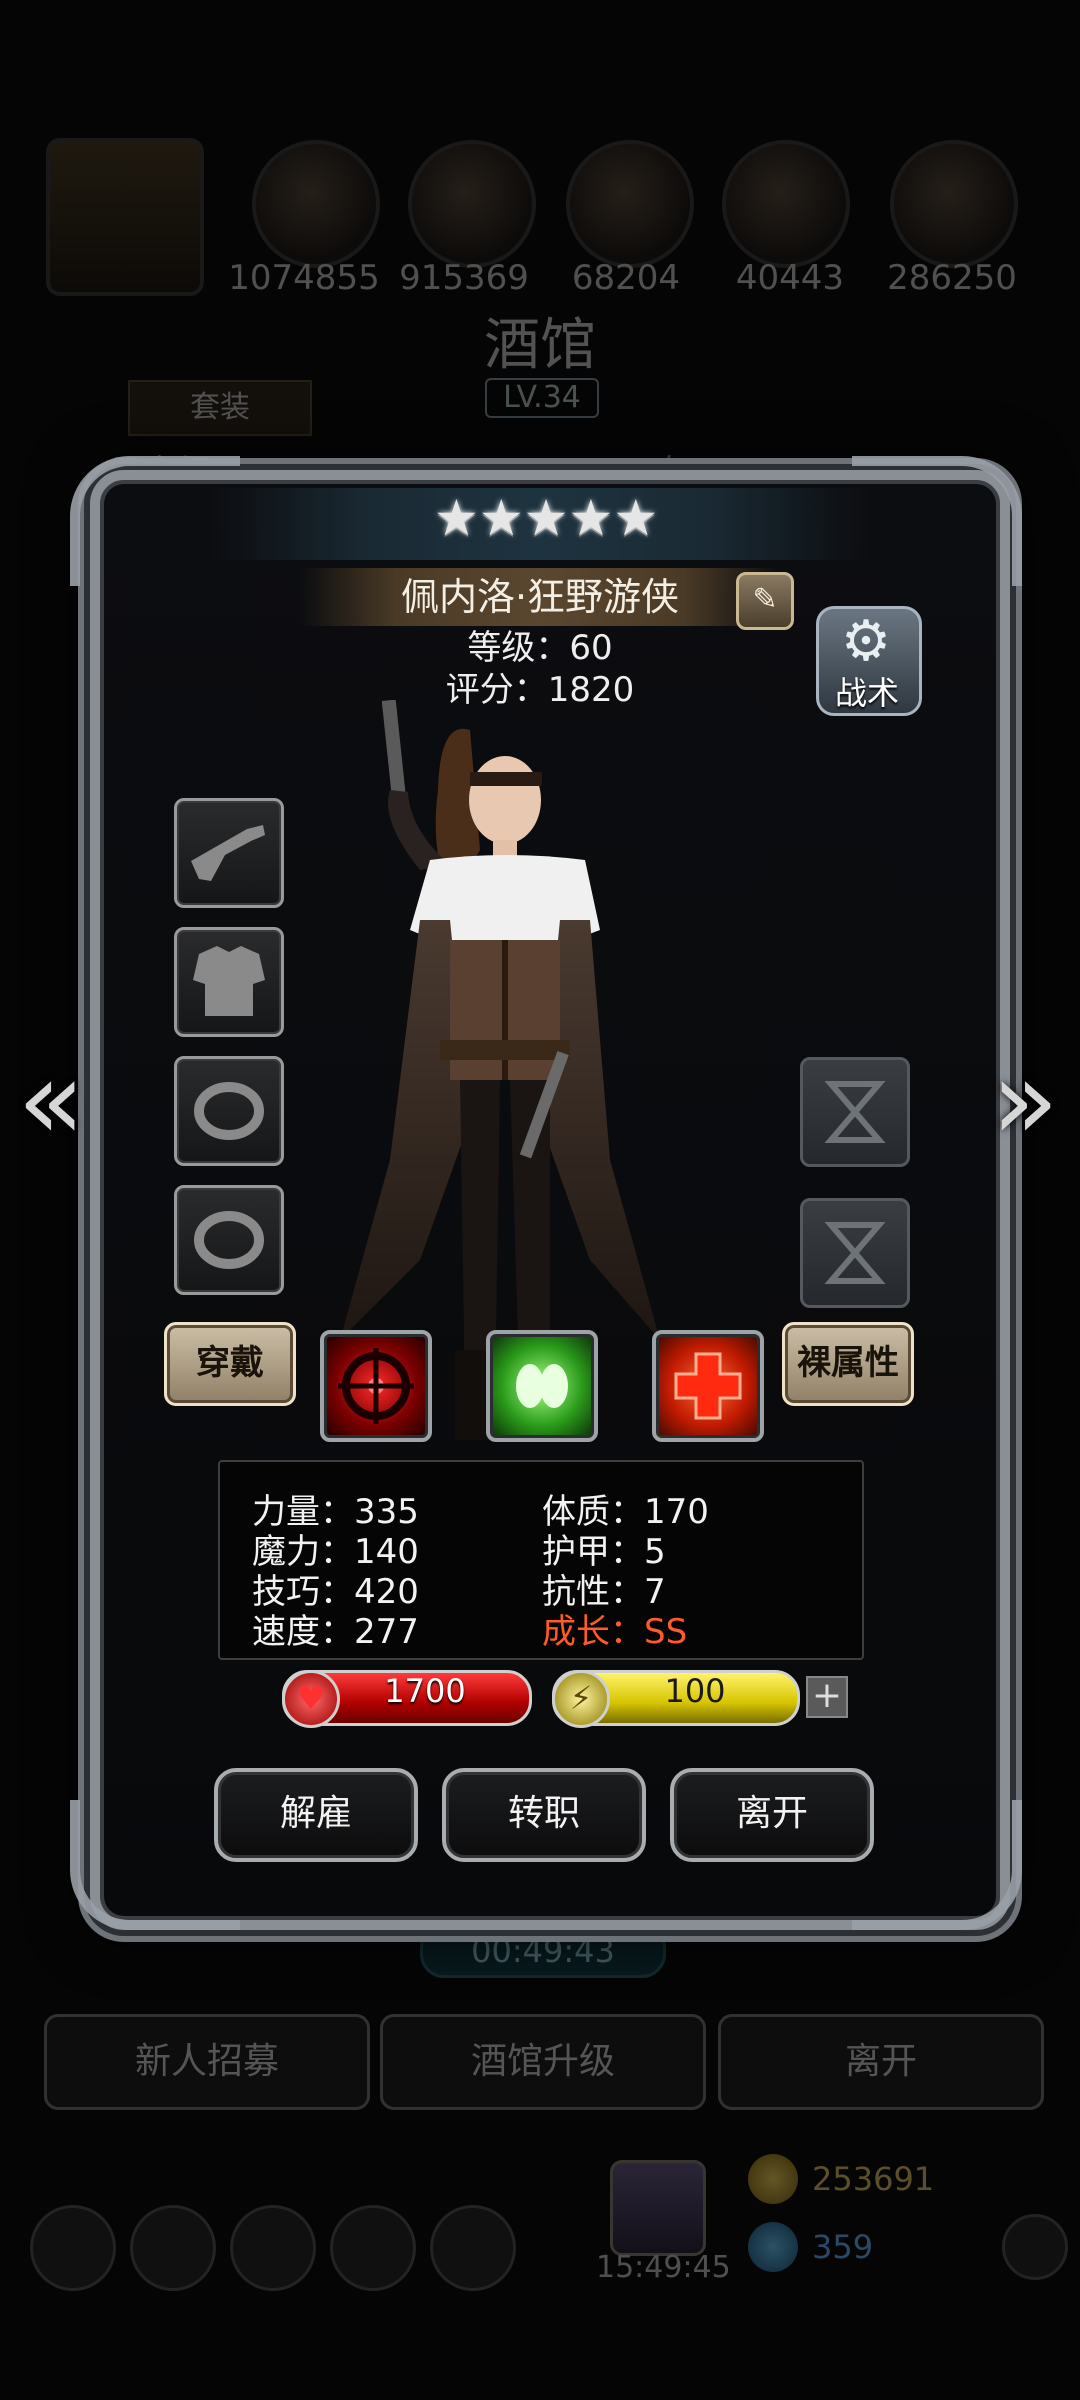 The height and width of the screenshot is (2400, 1080). Describe the element at coordinates (51, 1100) in the screenshot. I see `previous-hero-arrow: «` at that location.